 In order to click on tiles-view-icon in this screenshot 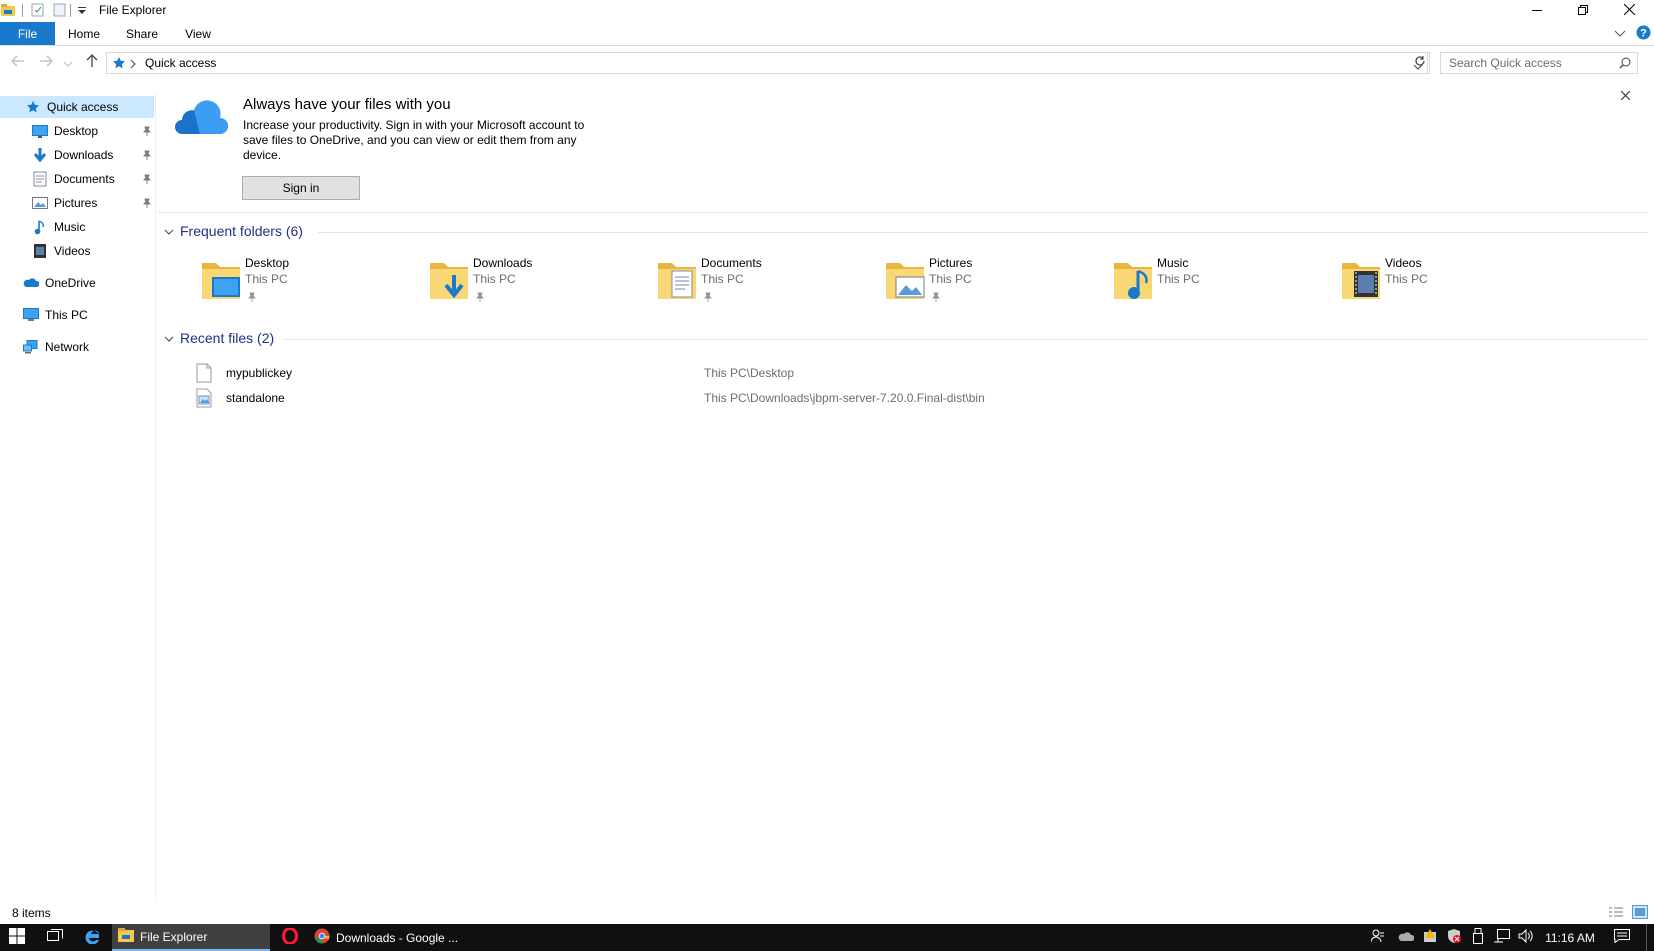, I will do `click(1640, 913)`.